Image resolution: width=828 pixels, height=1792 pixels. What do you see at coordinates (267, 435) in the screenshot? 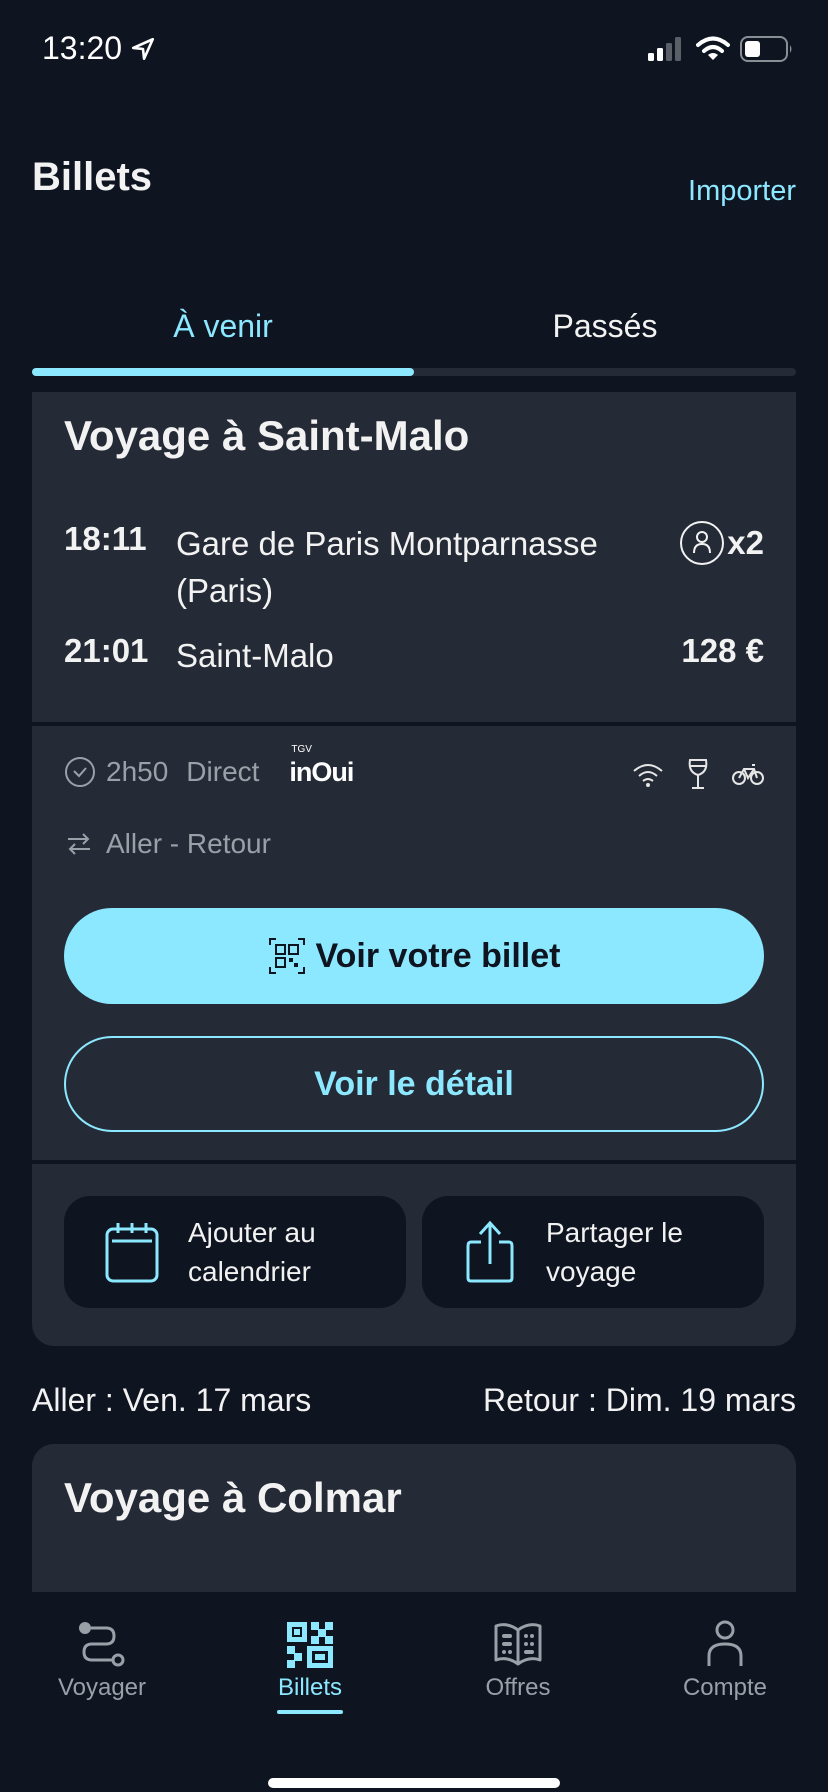
I see `trip-title: Voyage à Saint-Malo` at bounding box center [267, 435].